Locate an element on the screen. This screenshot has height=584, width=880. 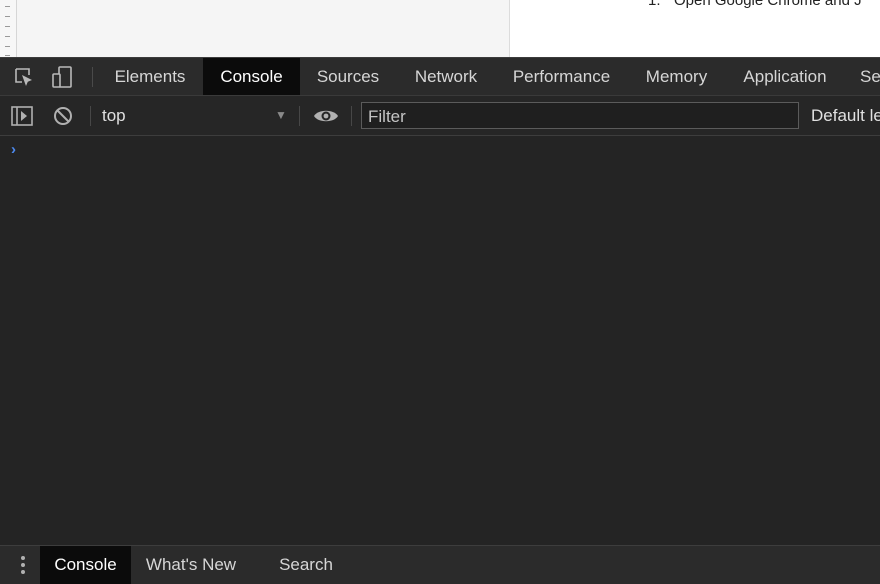
clear-console-icon is located at coordinates (63, 115).